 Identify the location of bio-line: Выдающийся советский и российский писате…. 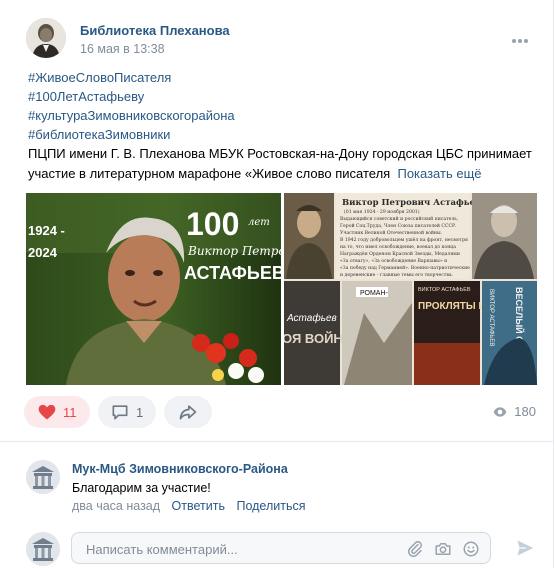
(399, 219).